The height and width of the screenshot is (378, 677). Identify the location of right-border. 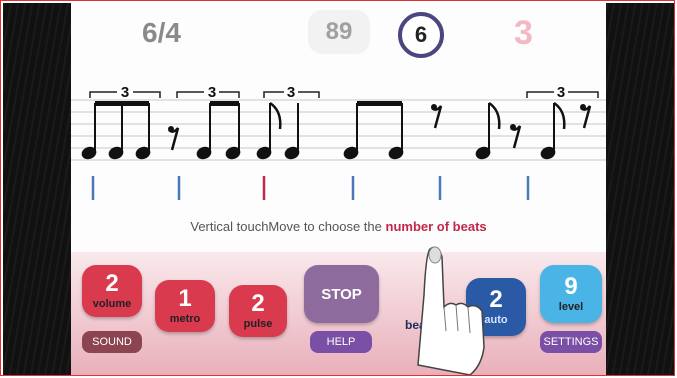
(640, 189).